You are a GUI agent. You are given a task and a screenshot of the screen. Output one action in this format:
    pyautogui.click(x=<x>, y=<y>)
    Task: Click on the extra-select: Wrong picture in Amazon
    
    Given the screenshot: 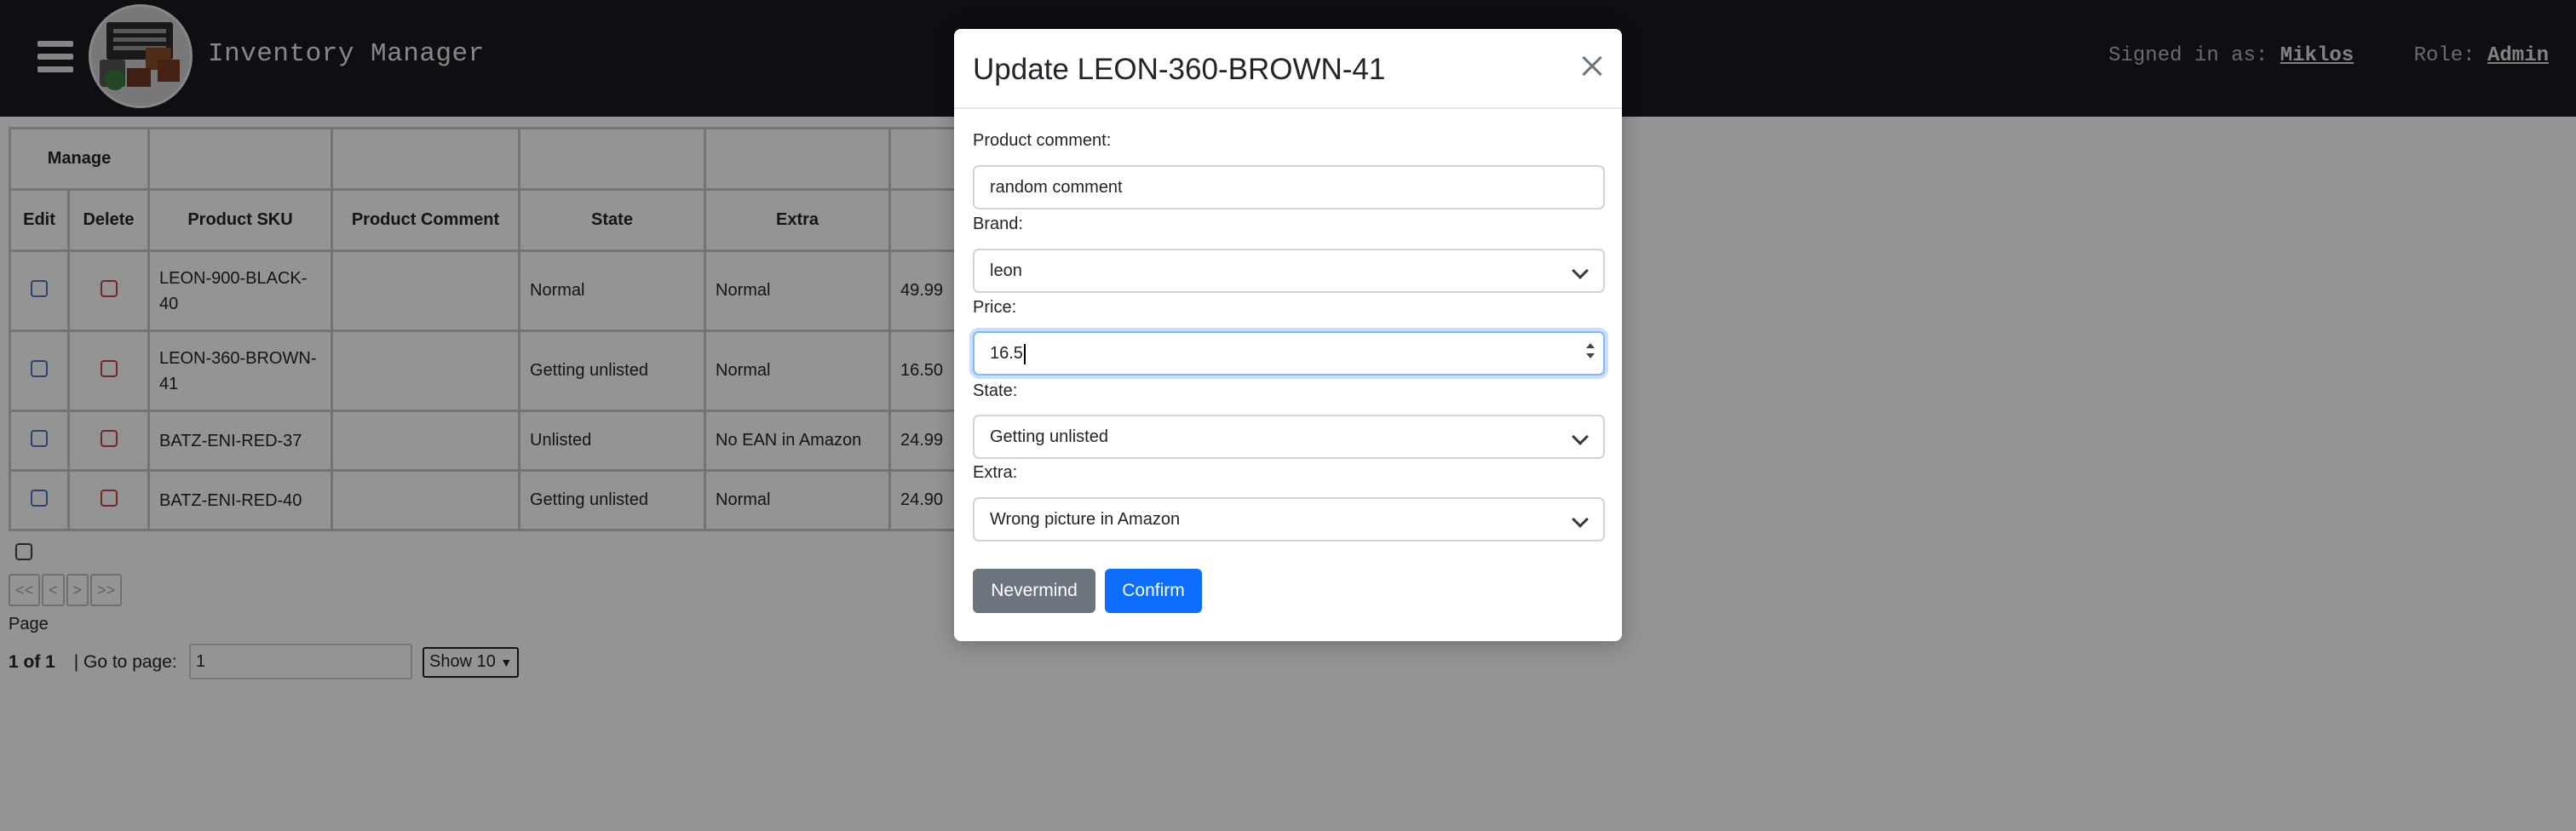 What is the action you would take?
    pyautogui.click(x=1289, y=519)
    